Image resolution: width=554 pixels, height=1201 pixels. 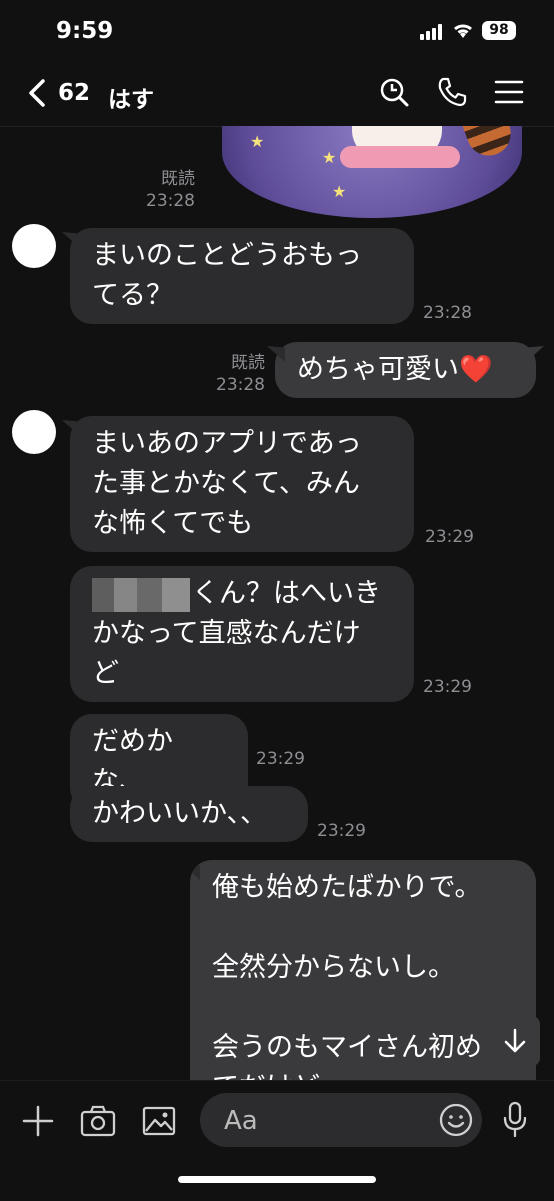 I want to click on mic-icon, so click(x=515, y=1120).